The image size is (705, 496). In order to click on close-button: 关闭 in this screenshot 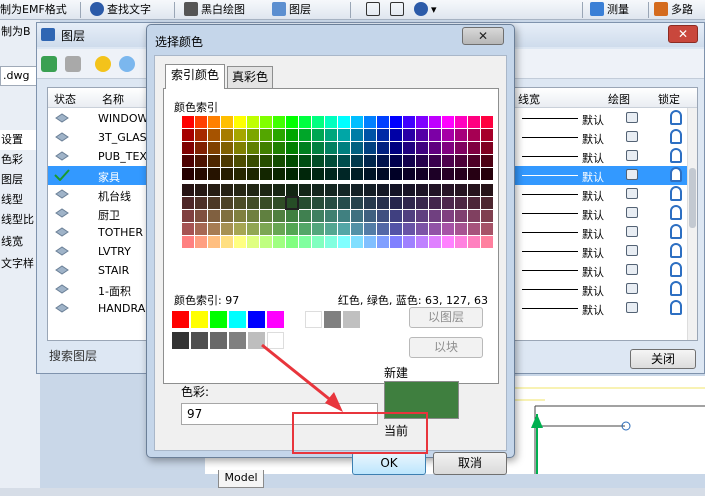, I will do `click(663, 359)`.